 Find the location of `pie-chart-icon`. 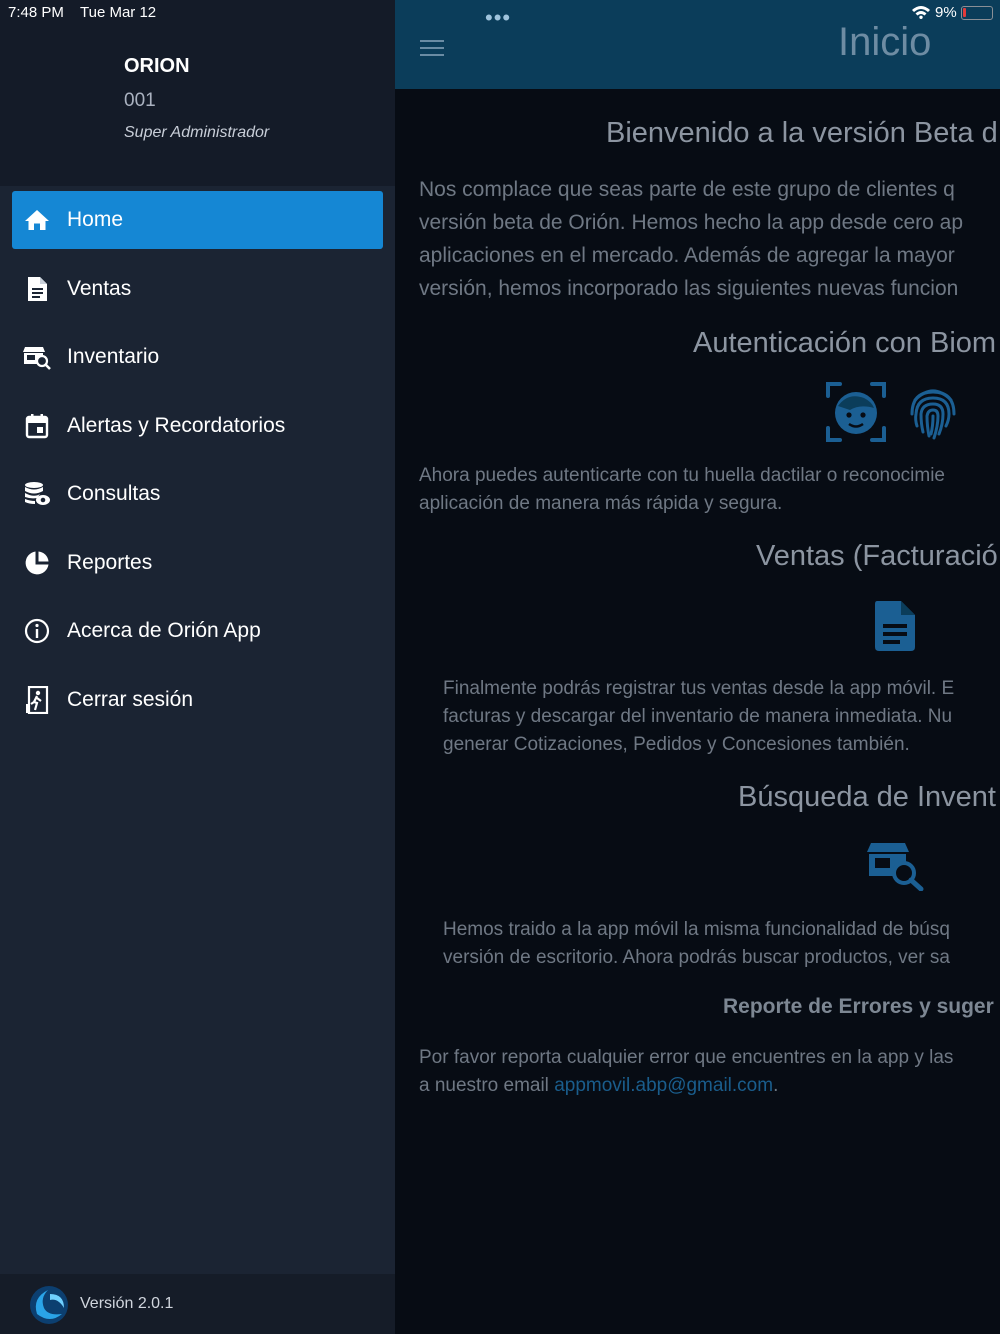

pie-chart-icon is located at coordinates (37, 563).